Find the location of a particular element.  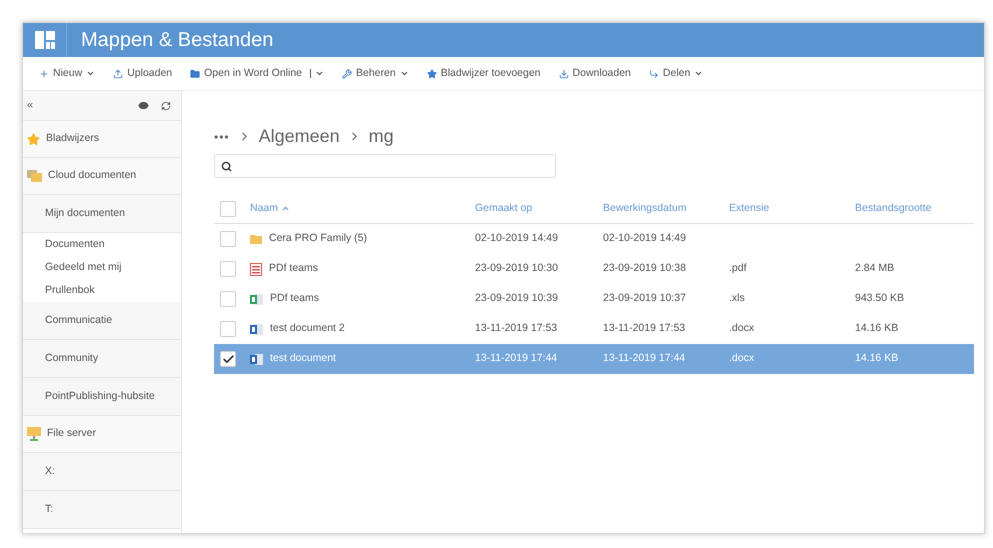

sidebar-item: X: is located at coordinates (102, 472).